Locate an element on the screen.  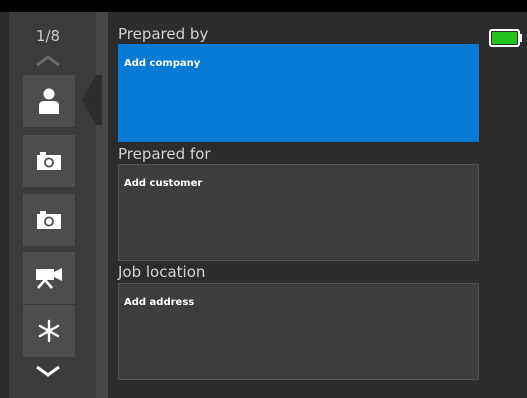
person-icon is located at coordinates (49, 101).